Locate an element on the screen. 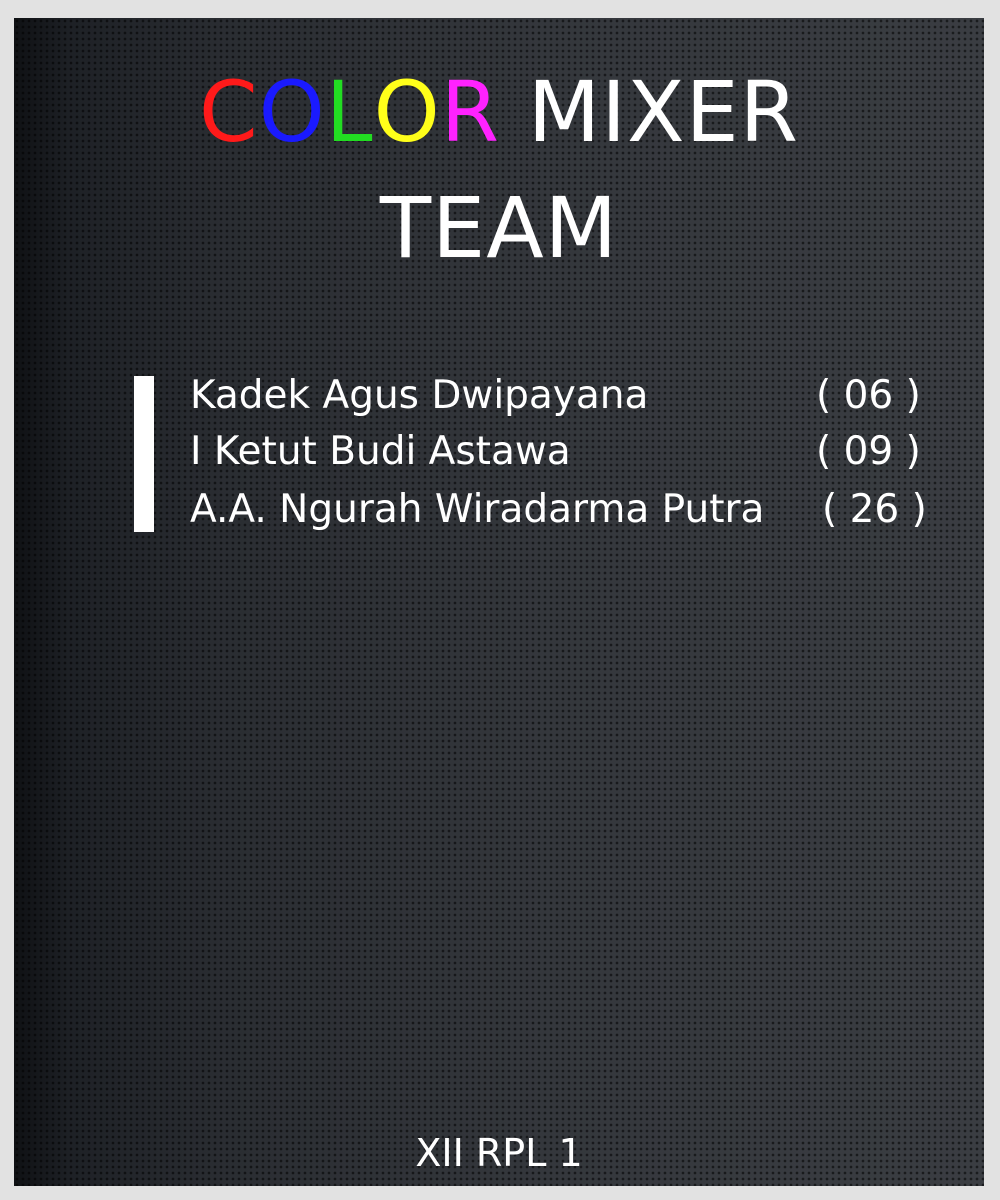 This screenshot has width=1000, height=1200. member-row: Kadek Agus Dwipayana ( 06 ) is located at coordinates (560, 396).